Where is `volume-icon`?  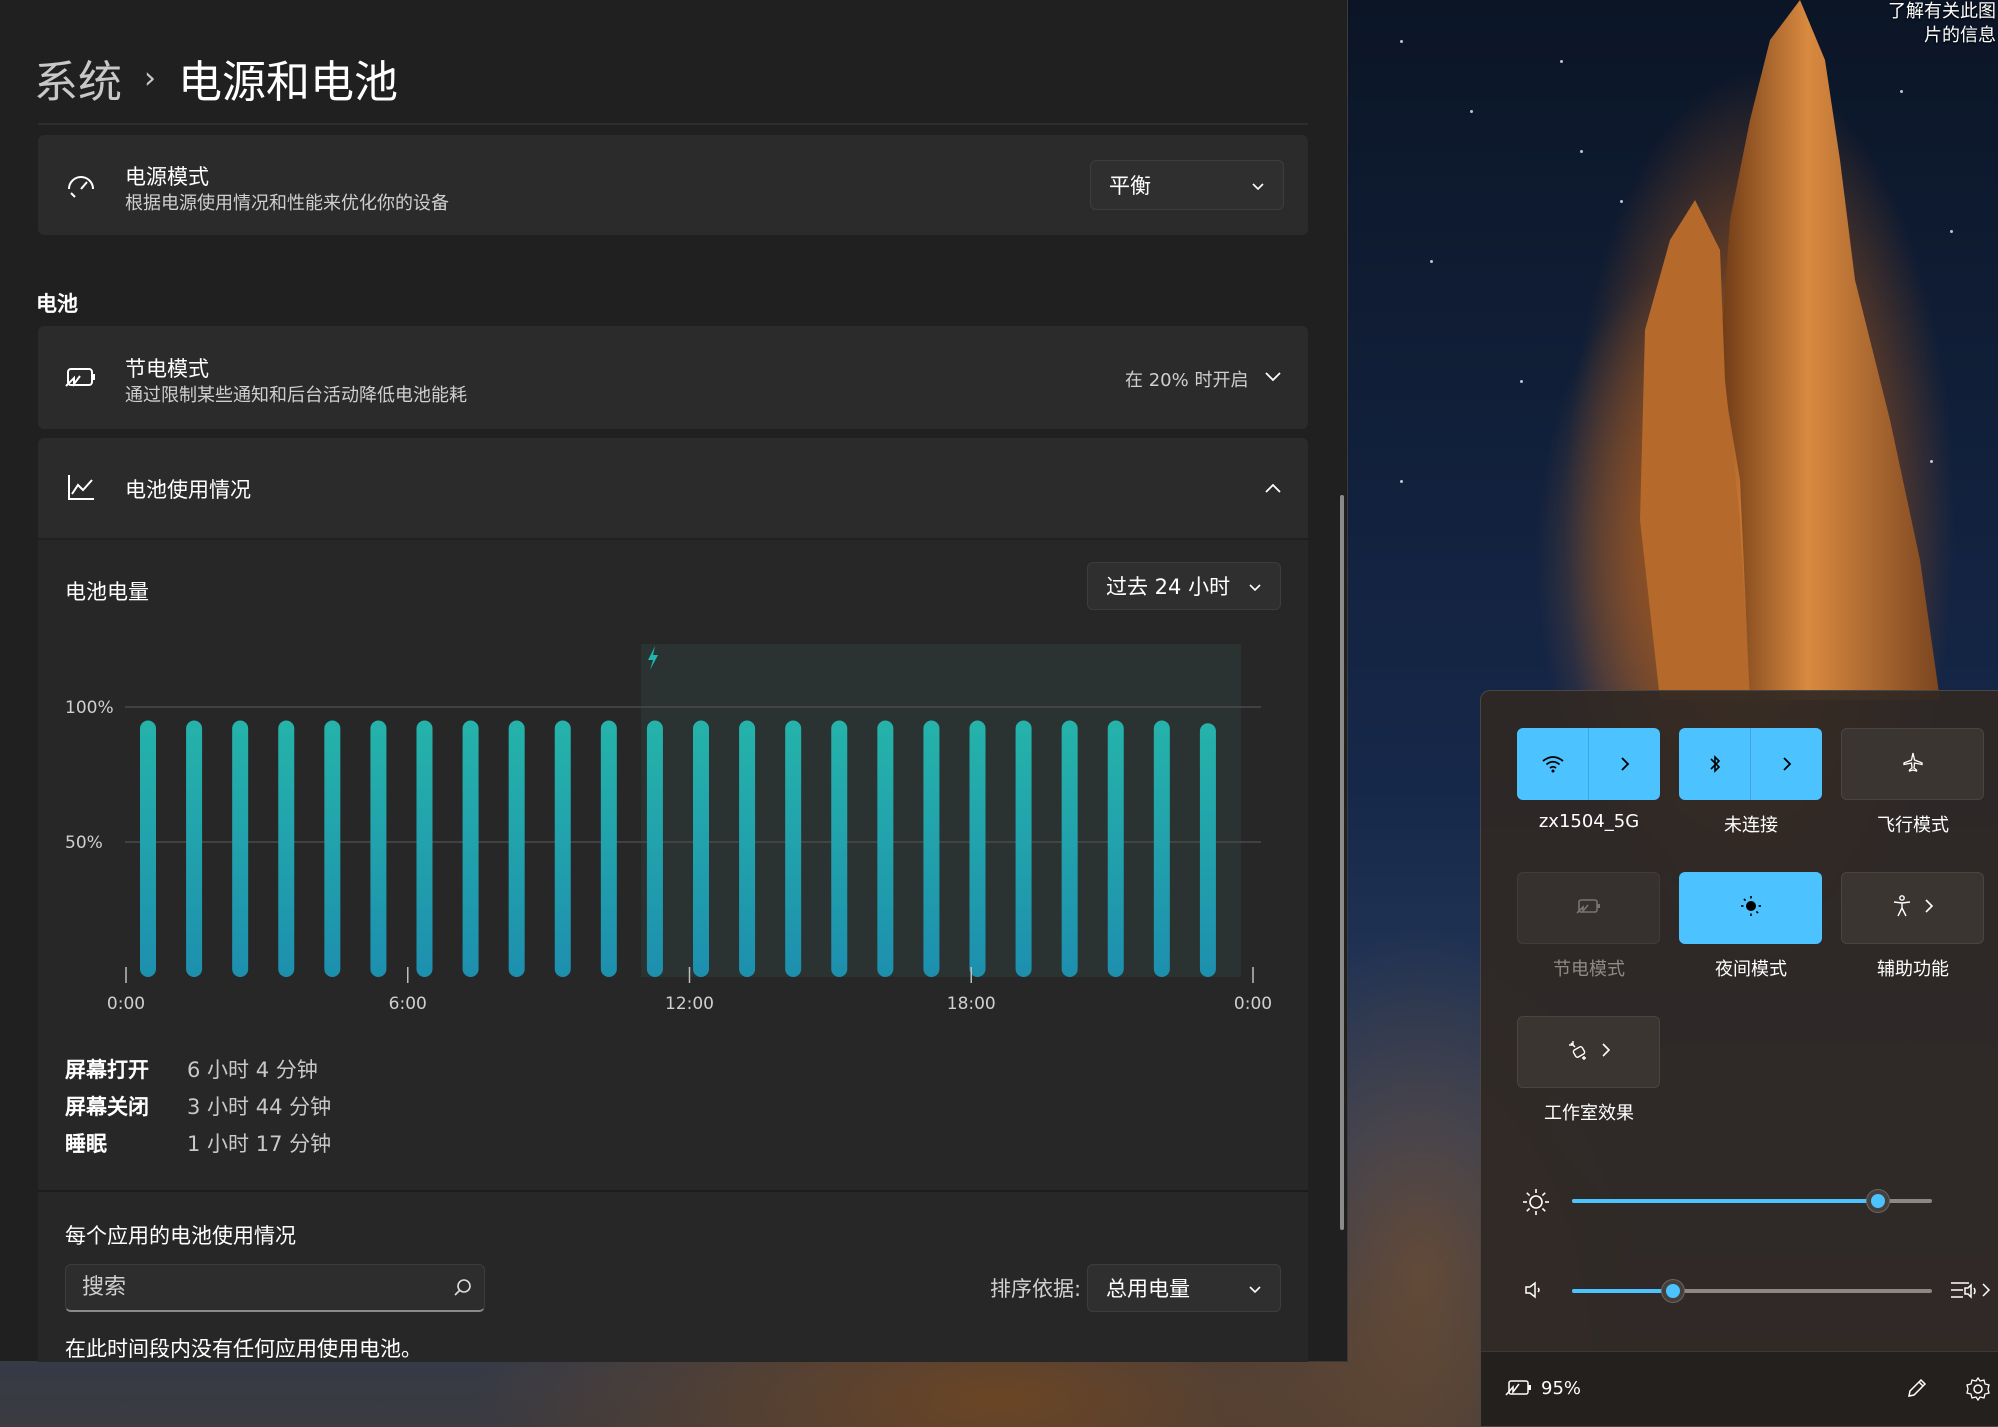 volume-icon is located at coordinates (1535, 1292).